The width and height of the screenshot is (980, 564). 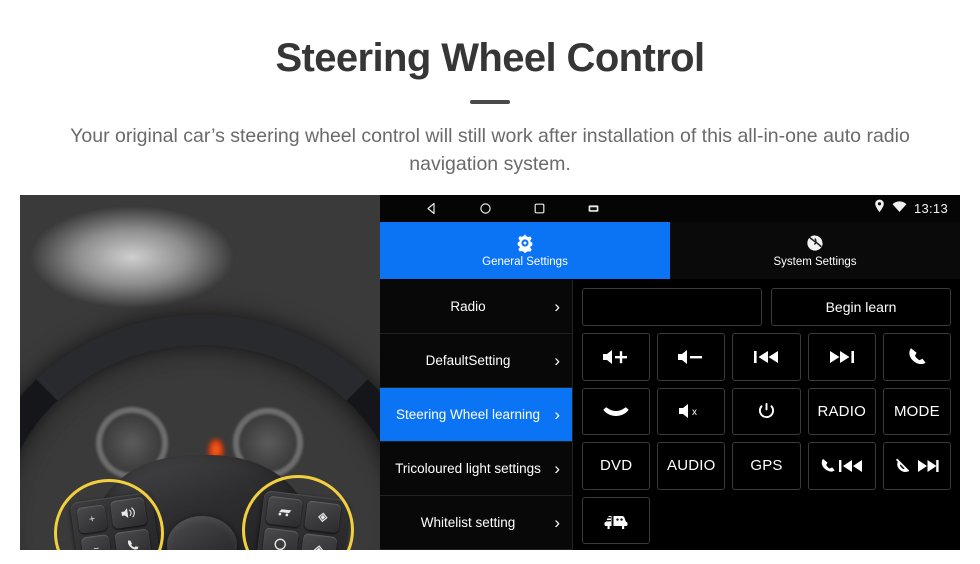 I want to click on sidebar-item-defaultsetting: DefaultSetting ›, so click(x=476, y=361).